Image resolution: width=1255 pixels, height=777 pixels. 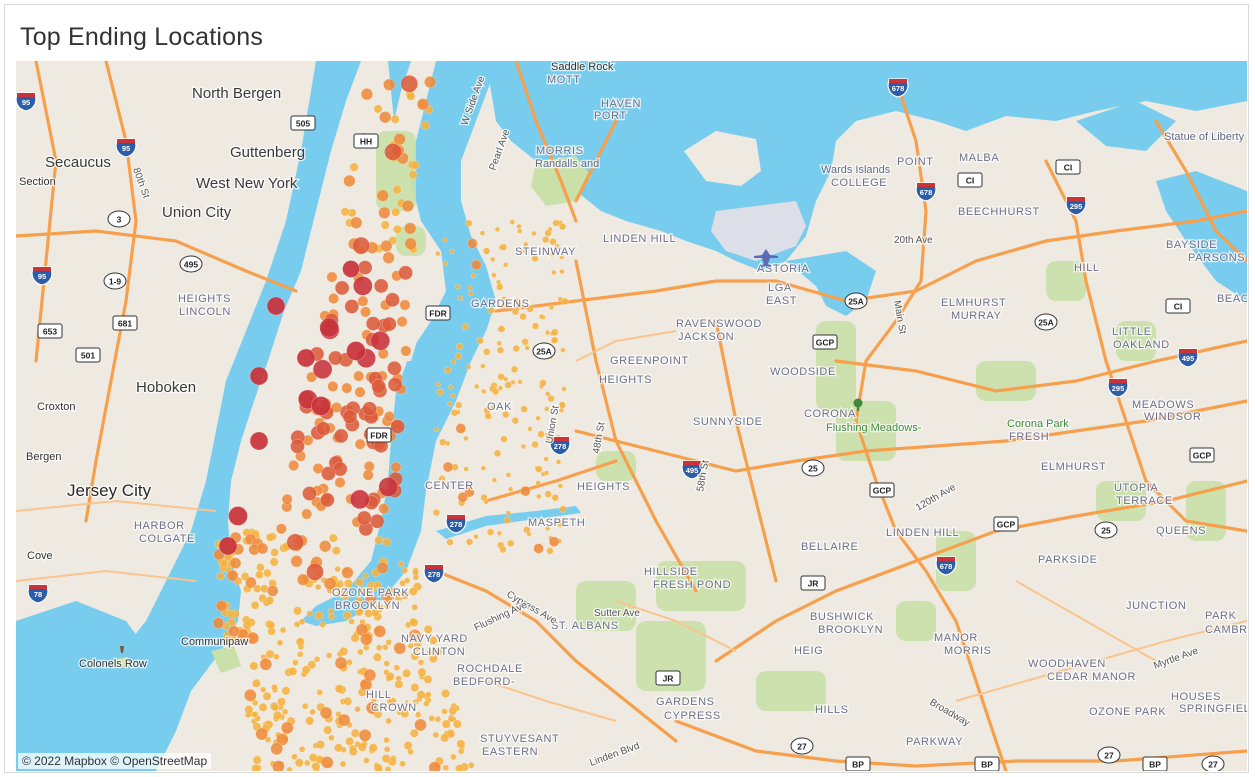 I want to click on map-label: LINDEN HILL, so click(x=639, y=239).